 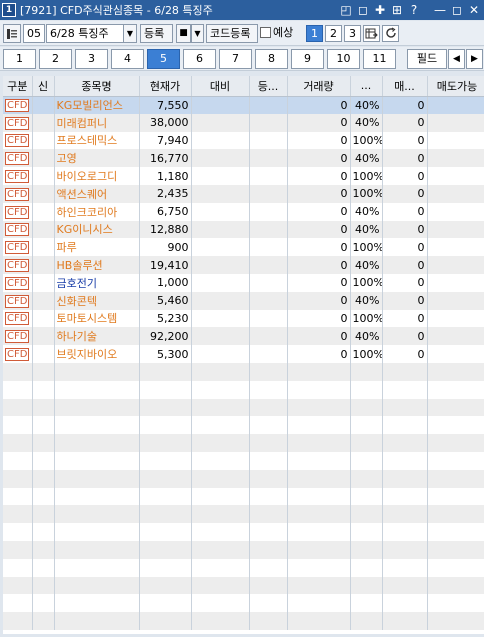 What do you see at coordinates (265, 32) in the screenshot?
I see `checkbox-icon` at bounding box center [265, 32].